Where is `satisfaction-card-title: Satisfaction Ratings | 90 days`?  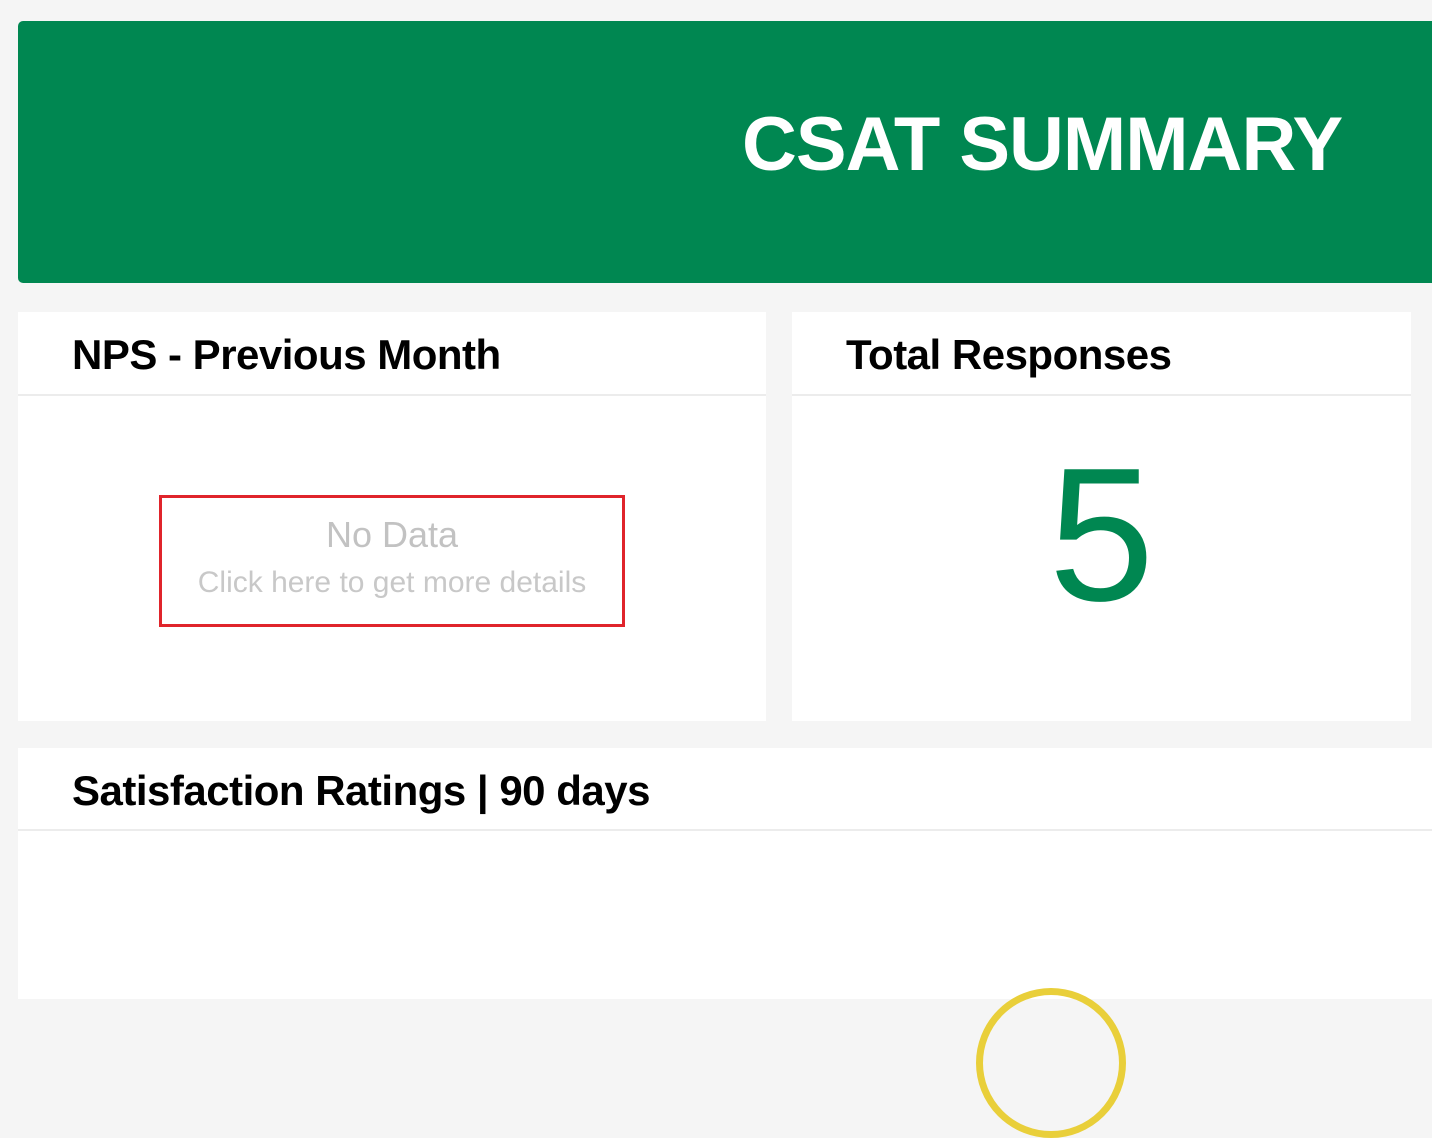
satisfaction-card-title: Satisfaction Ratings | 90 days is located at coordinates (361, 790).